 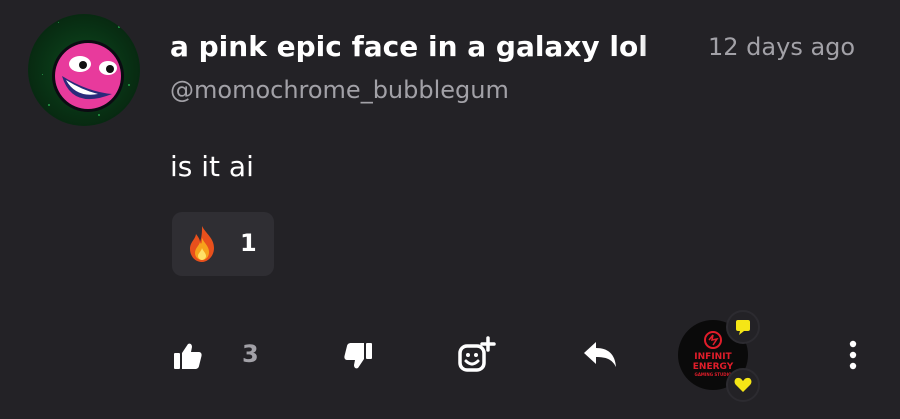 I want to click on thumbs-up-icon, so click(x=188, y=356).